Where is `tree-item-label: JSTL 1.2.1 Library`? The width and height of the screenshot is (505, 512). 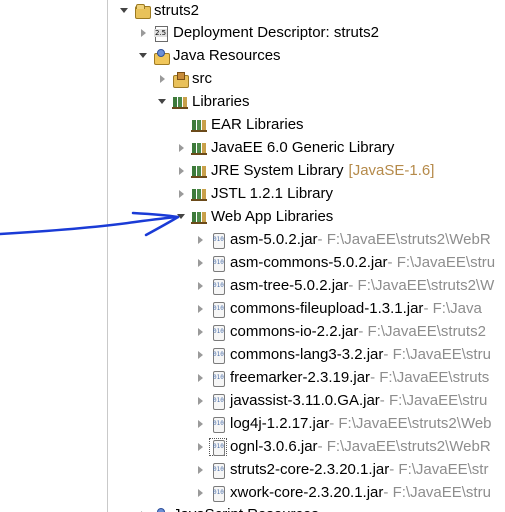 tree-item-label: JSTL 1.2.1 Library is located at coordinates (272, 193).